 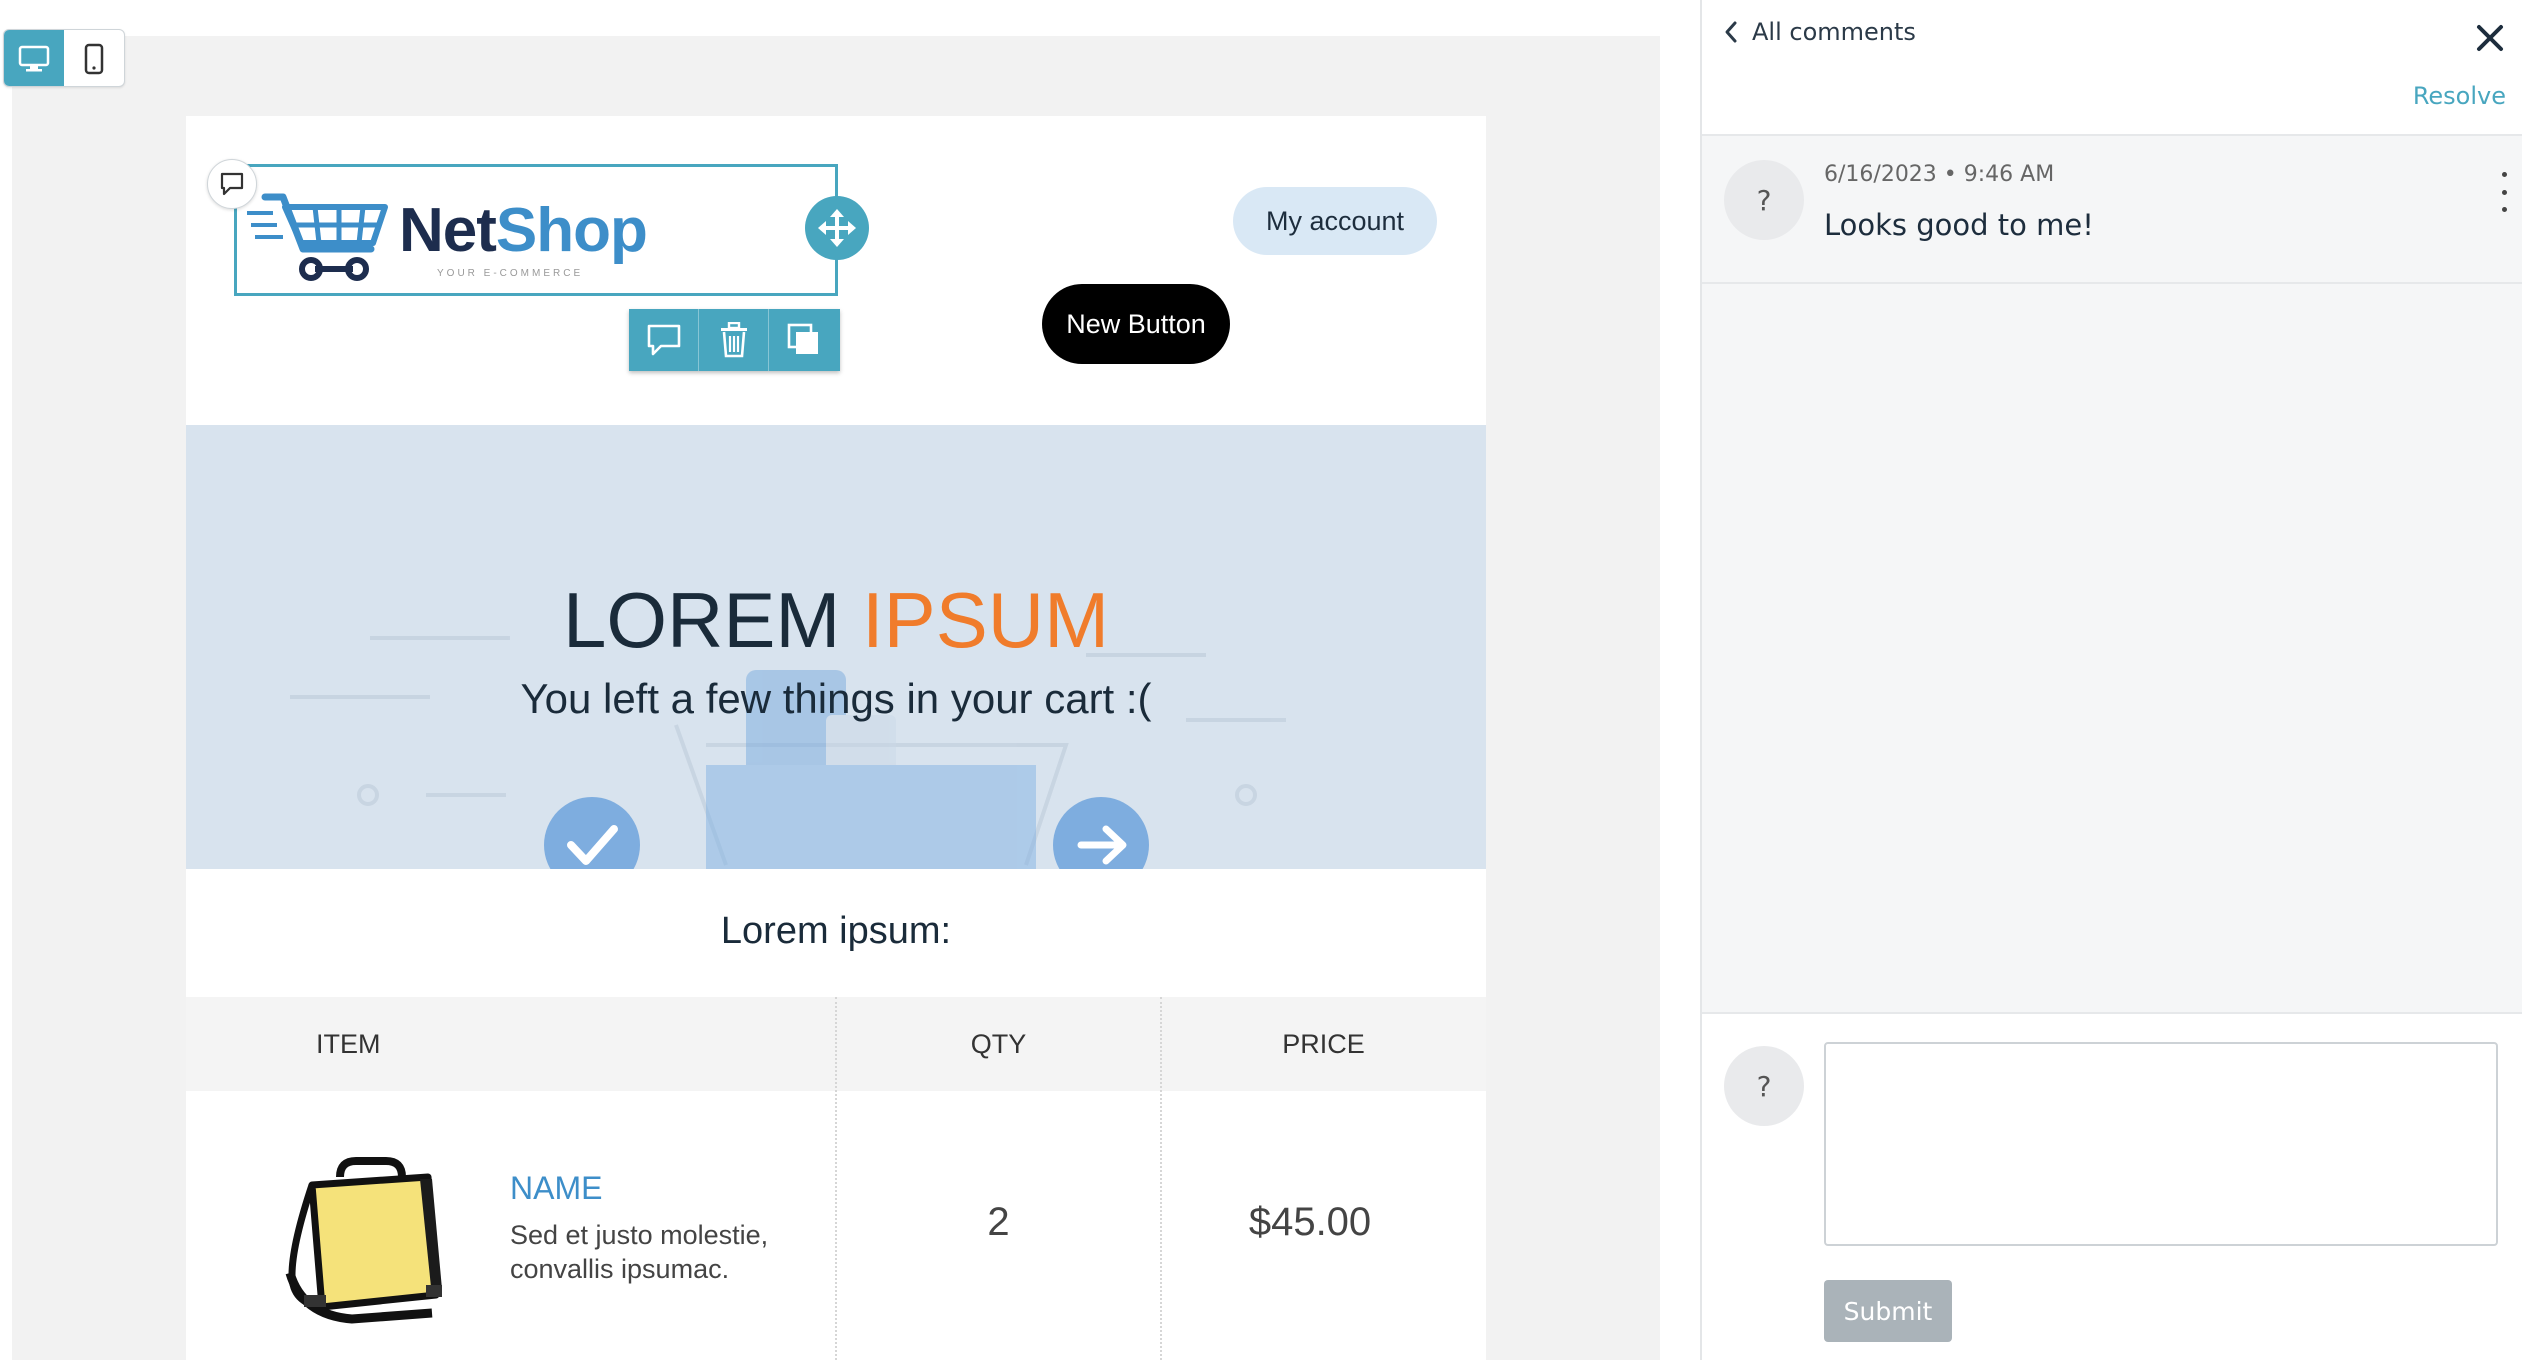 I want to click on desktop-view-button, so click(x=34, y=58).